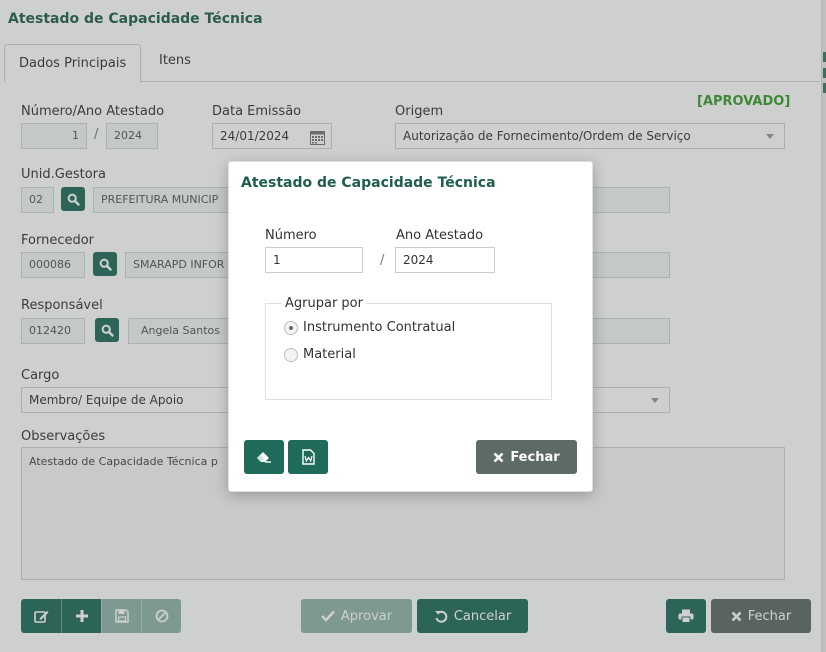 This screenshot has height=652, width=826. What do you see at coordinates (291, 327) in the screenshot?
I see `radio-button-selected` at bounding box center [291, 327].